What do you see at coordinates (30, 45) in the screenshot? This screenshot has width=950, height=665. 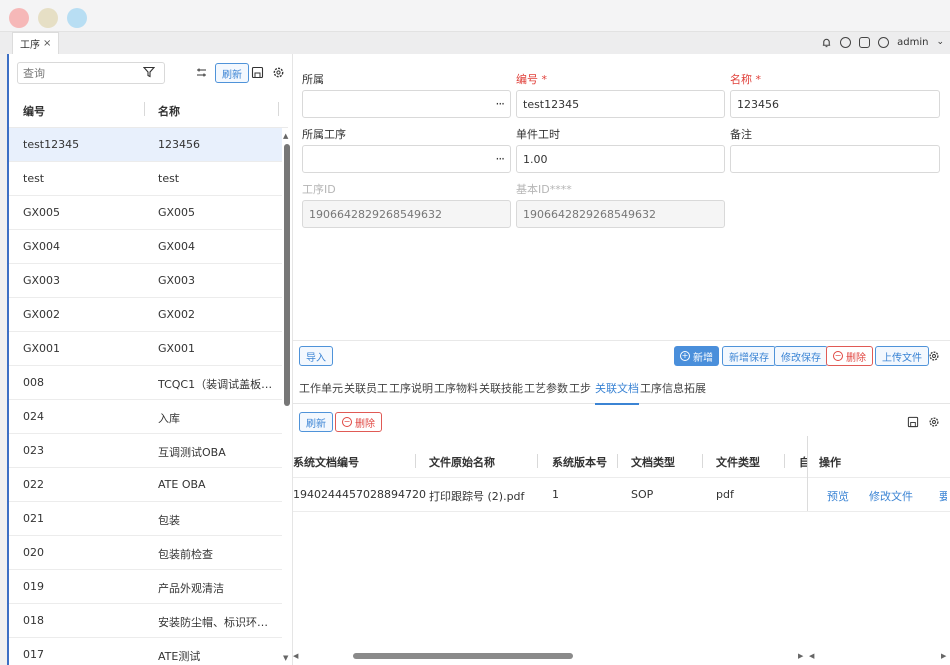 I see `tab-process-label: 工序` at bounding box center [30, 45].